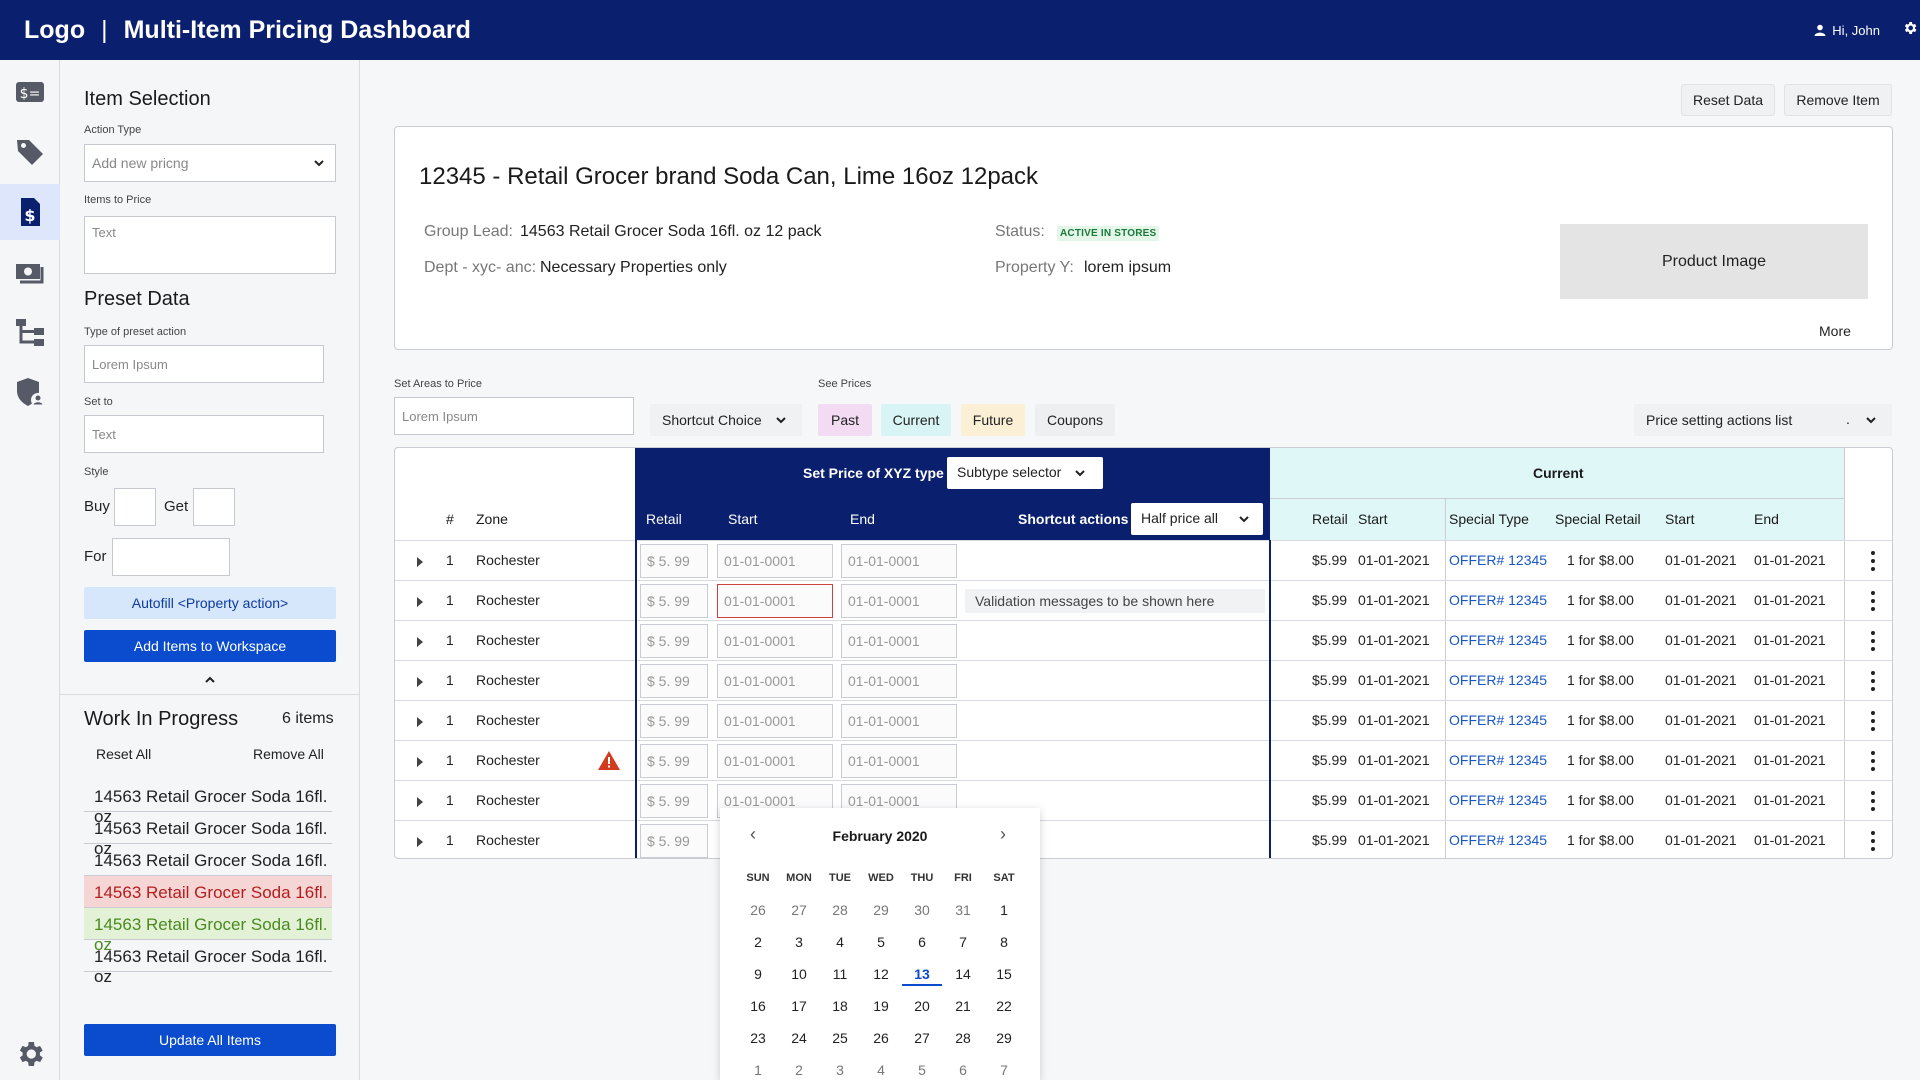 This screenshot has height=1080, width=1920. What do you see at coordinates (30, 392) in the screenshot?
I see `nav-security` at bounding box center [30, 392].